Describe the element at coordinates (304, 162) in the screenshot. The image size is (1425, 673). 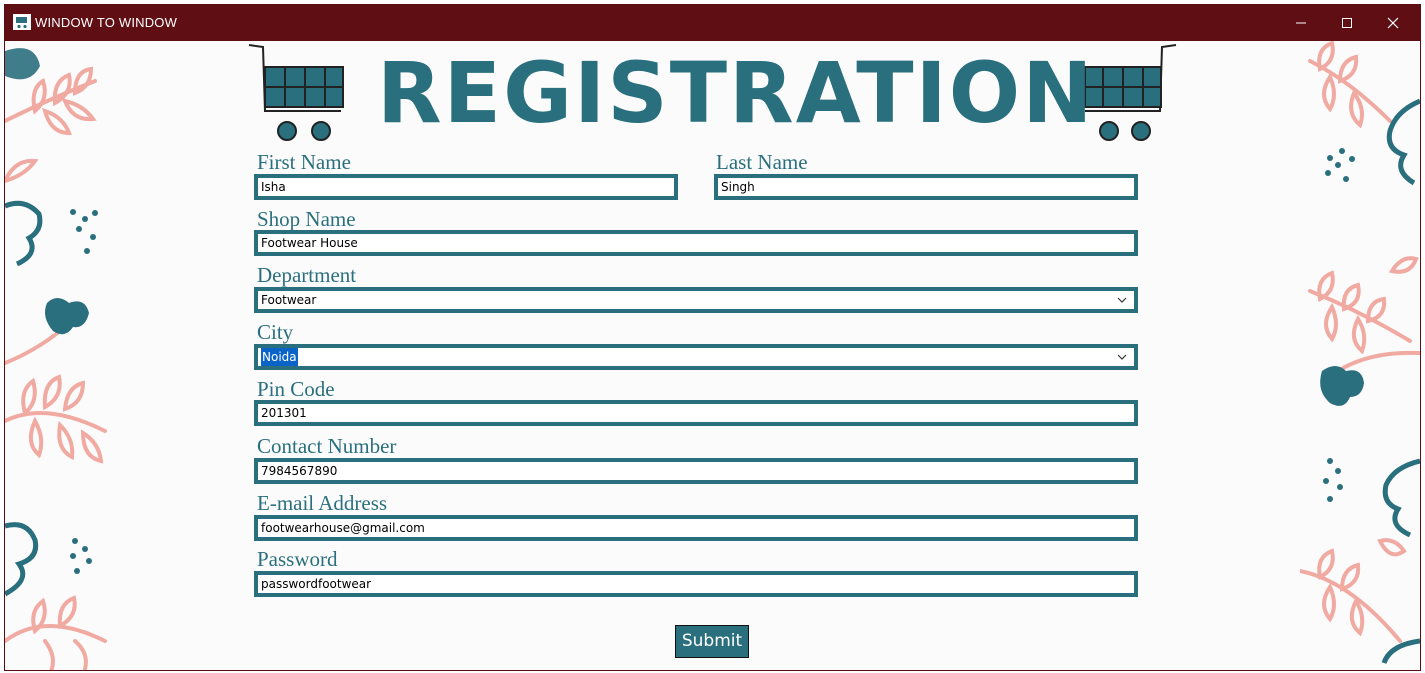
I see `first-name-label: First Name` at that location.